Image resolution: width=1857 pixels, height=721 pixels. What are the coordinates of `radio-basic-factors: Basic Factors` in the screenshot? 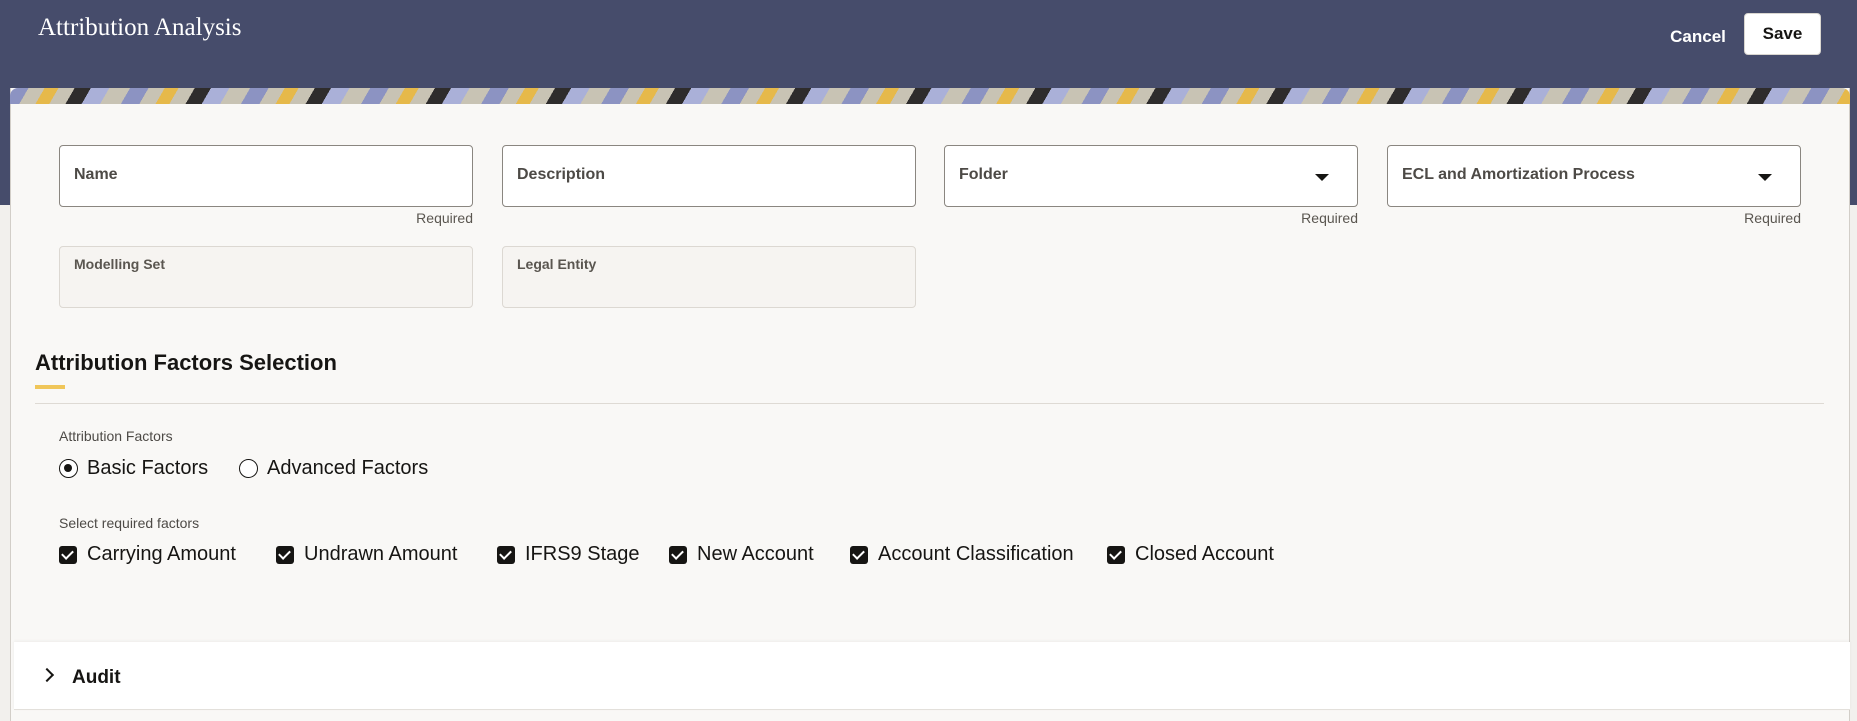 It's located at (133, 468).